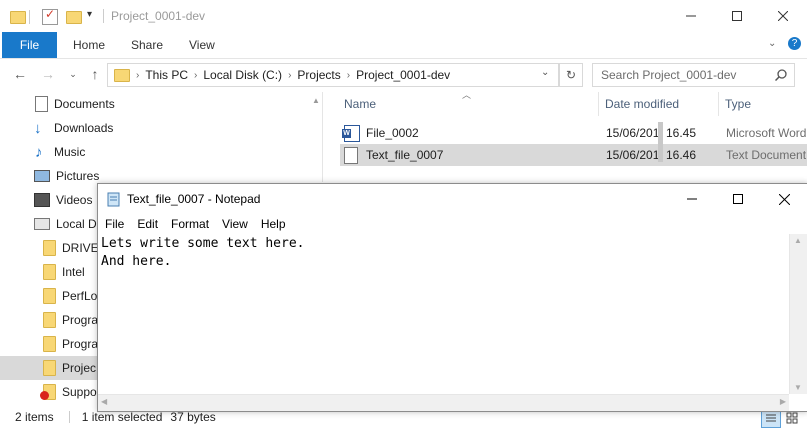 Image resolution: width=807 pixels, height=430 pixels. What do you see at coordinates (403, 45) in the screenshot?
I see `ribbon-bar` at bounding box center [403, 45].